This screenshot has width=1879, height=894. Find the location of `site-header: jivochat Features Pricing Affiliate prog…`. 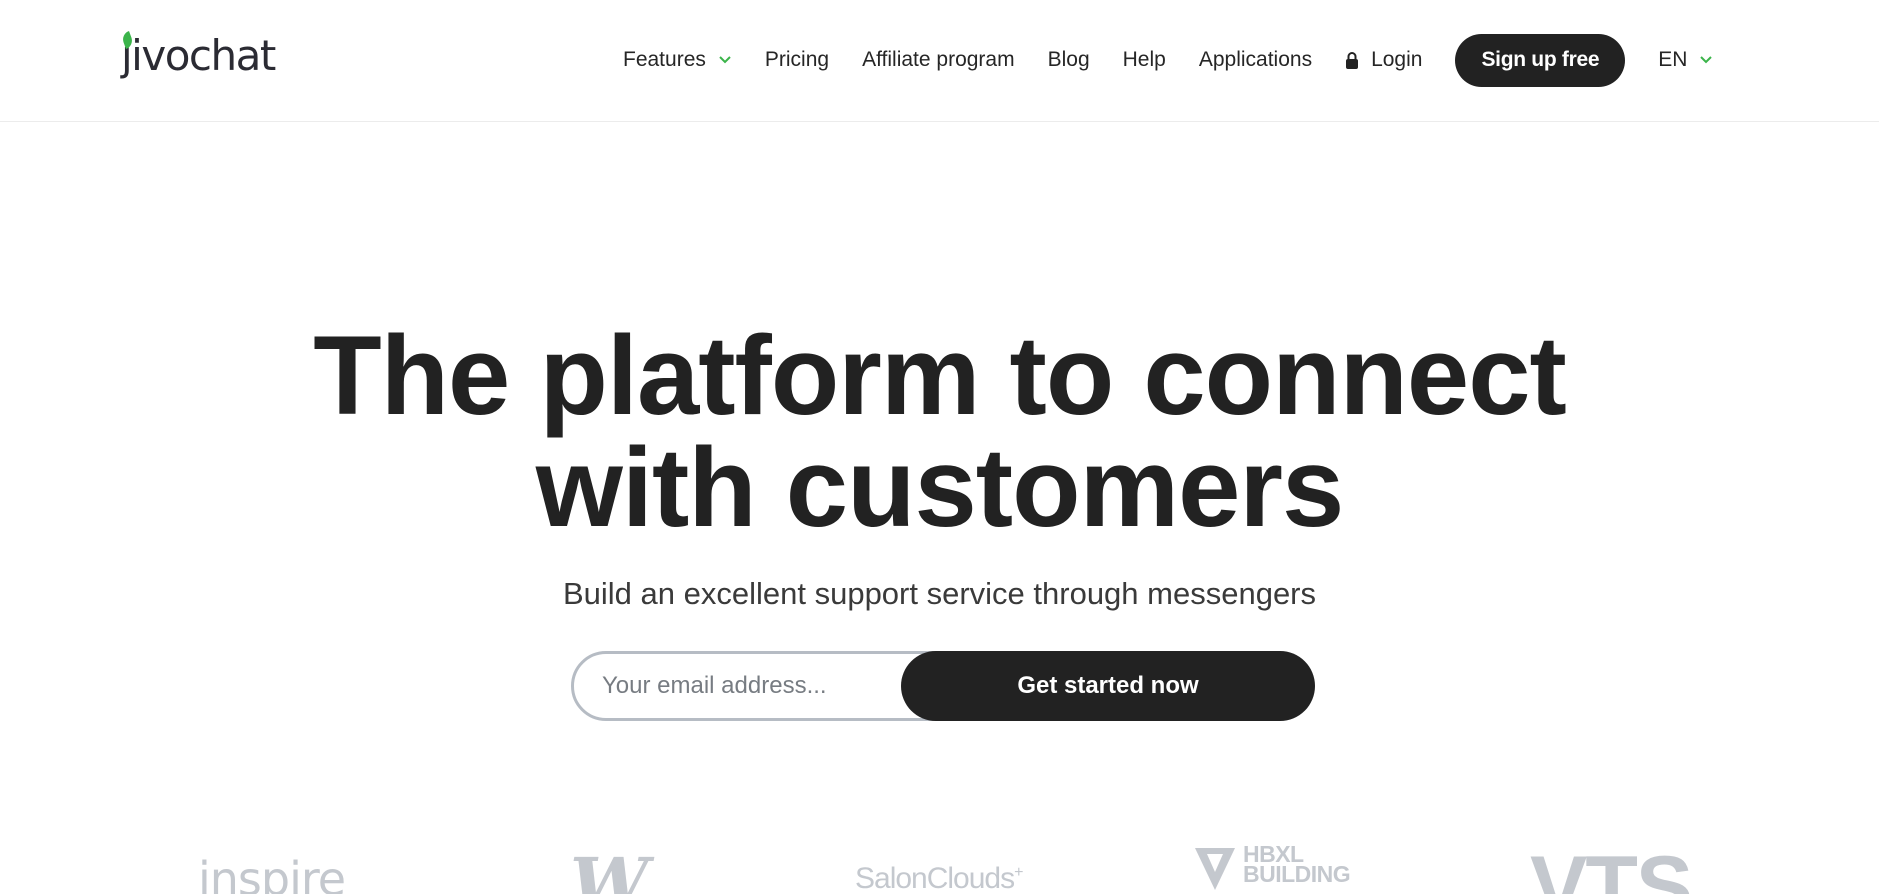

site-header: jivochat Features Pricing Affiliate prog… is located at coordinates (939, 61).